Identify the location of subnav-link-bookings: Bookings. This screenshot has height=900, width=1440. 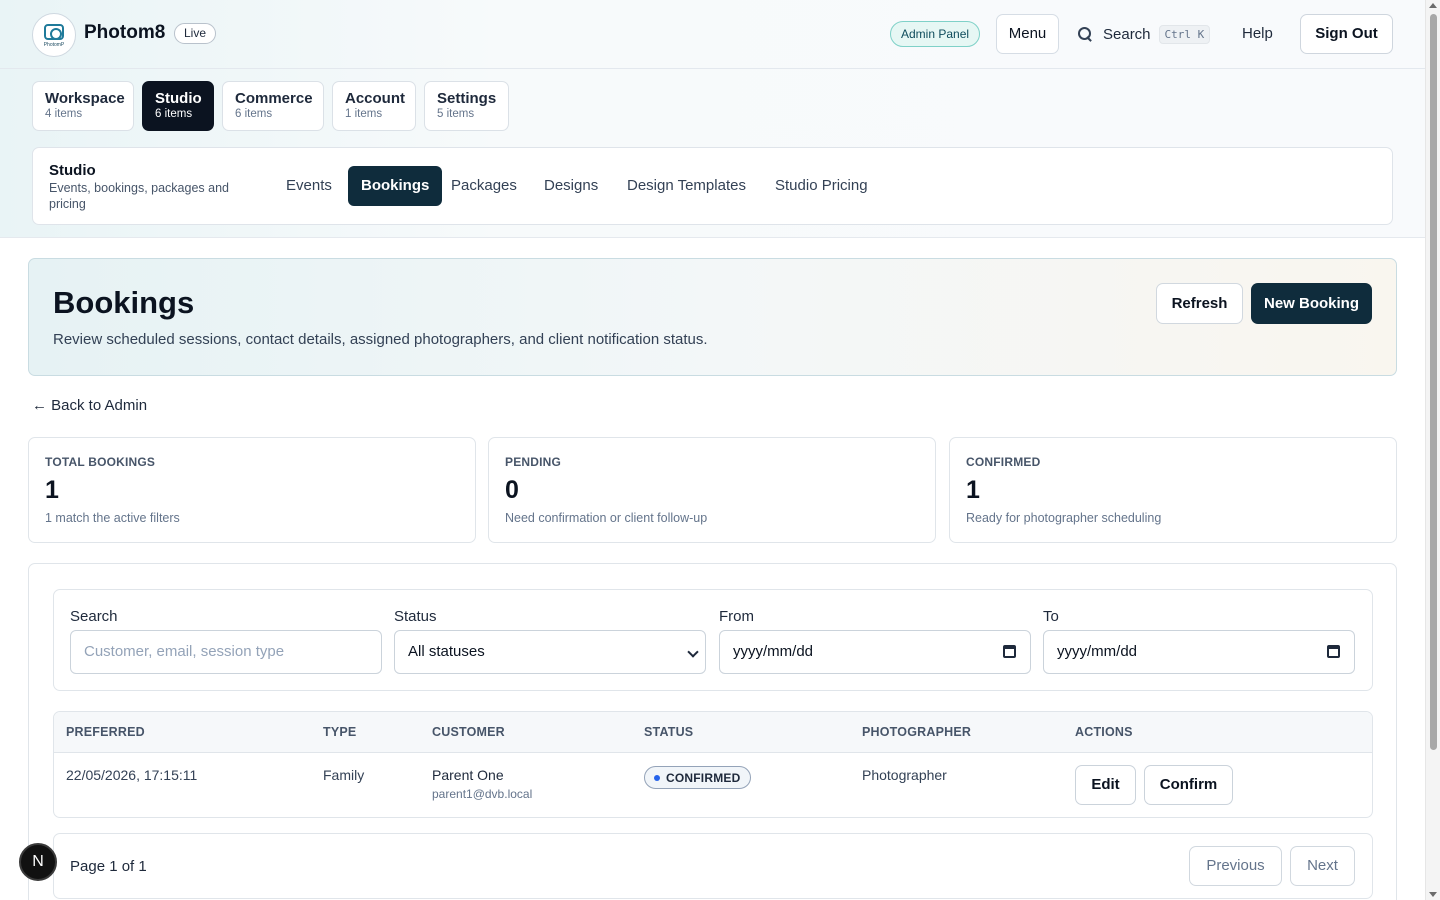
(395, 186).